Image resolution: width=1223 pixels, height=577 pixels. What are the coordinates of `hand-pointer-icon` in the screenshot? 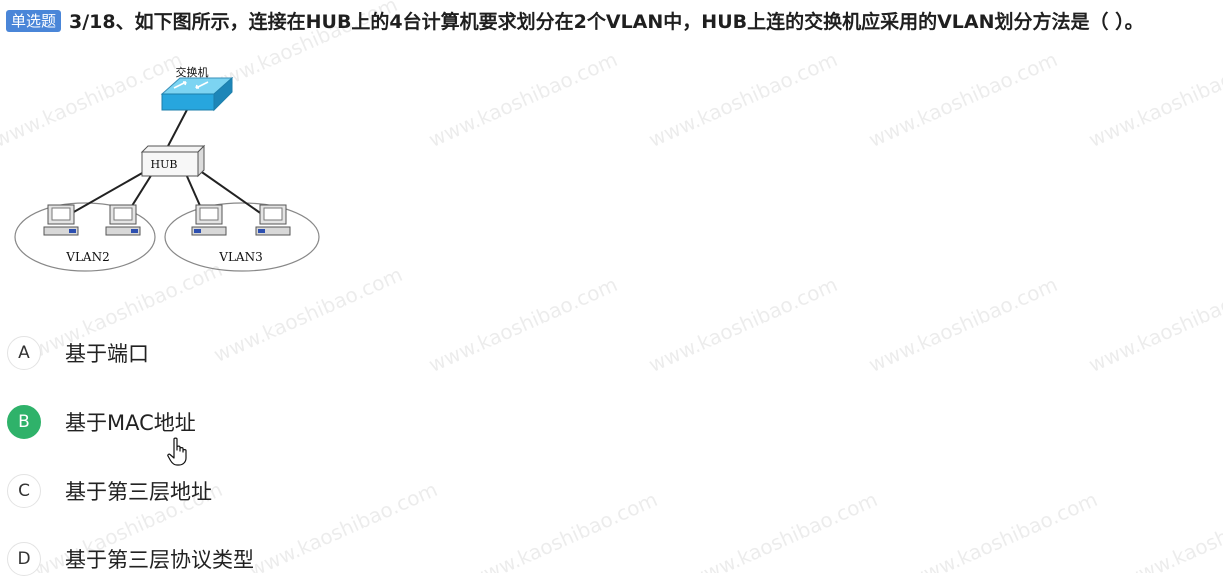 It's located at (177, 451).